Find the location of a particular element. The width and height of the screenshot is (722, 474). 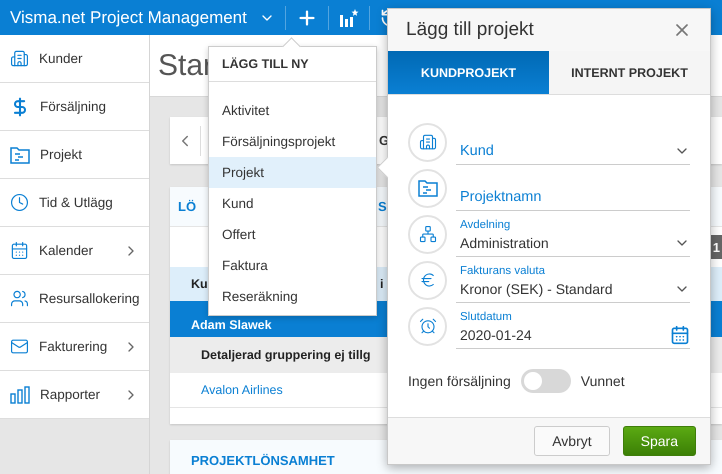

app-title: Visma.net Project Management is located at coordinates (128, 18).